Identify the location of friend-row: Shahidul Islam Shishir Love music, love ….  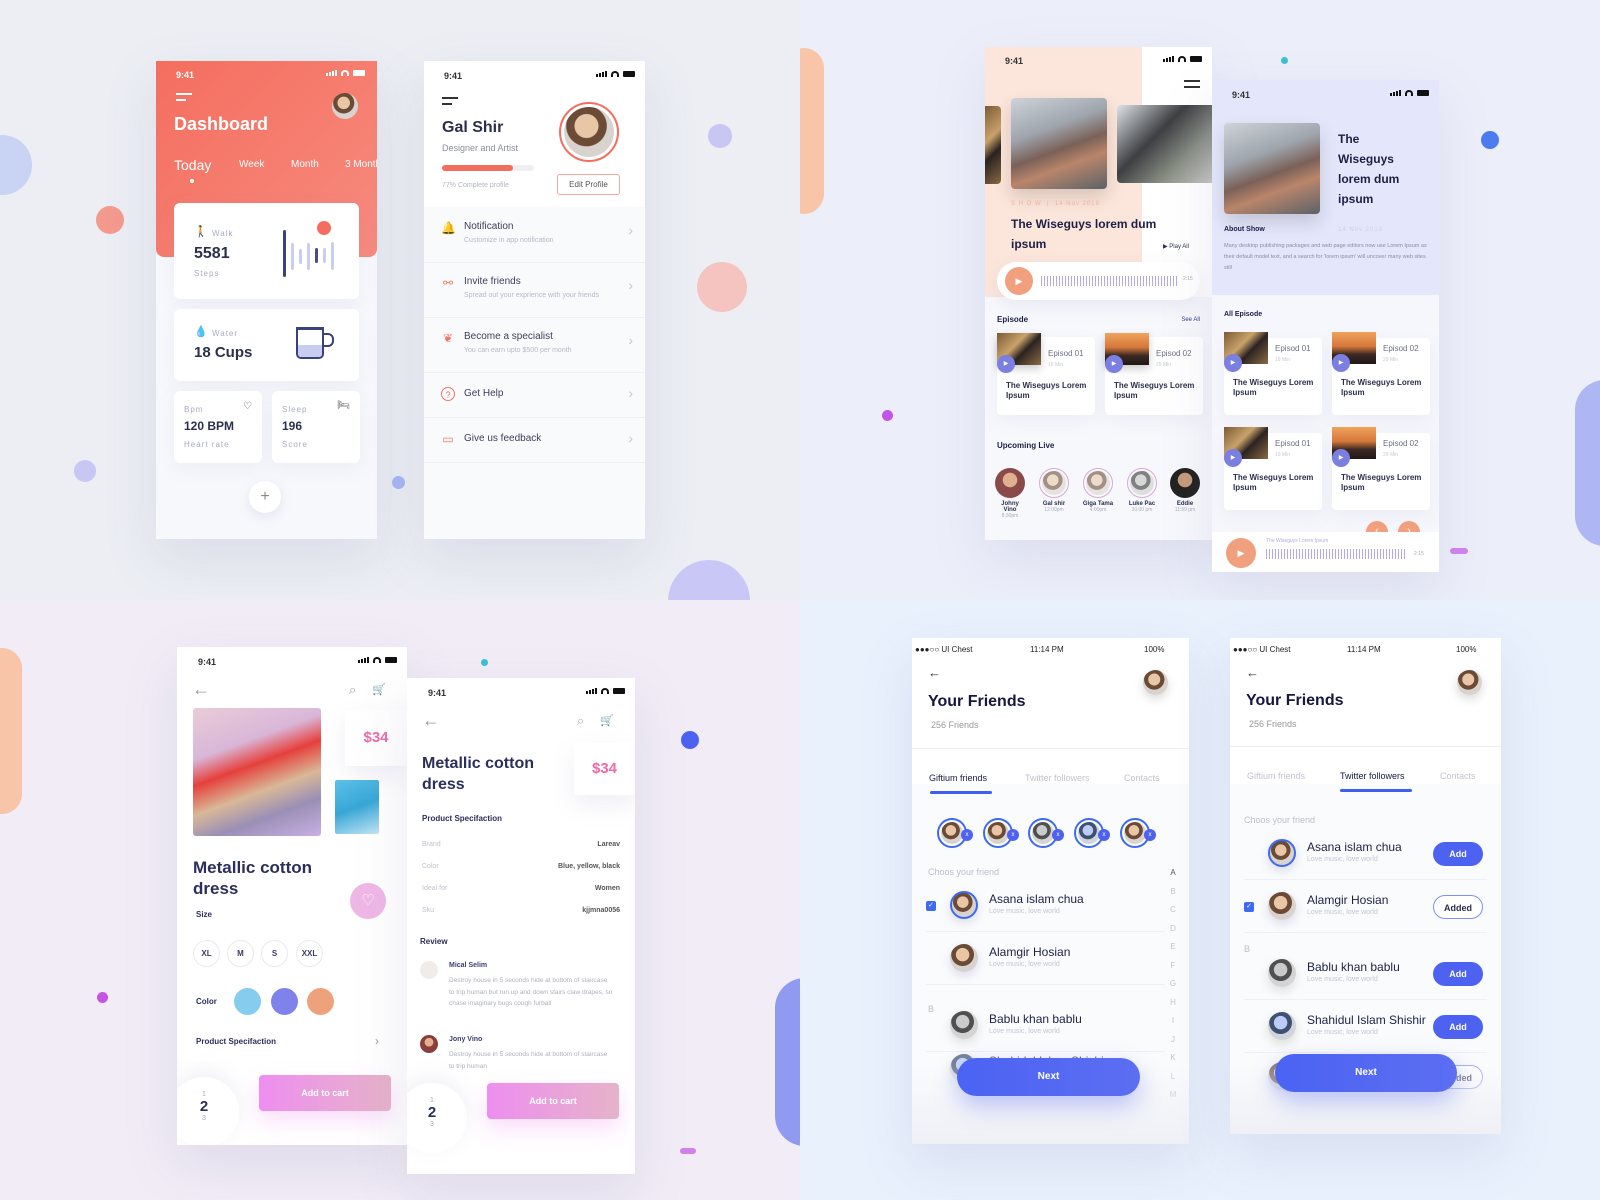
(1365, 1027).